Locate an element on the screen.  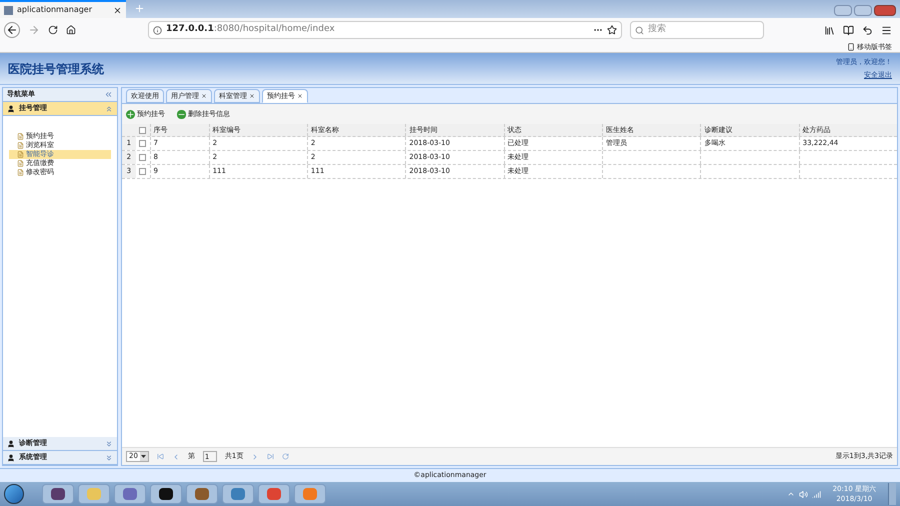
minimize-button is located at coordinates (843, 10).